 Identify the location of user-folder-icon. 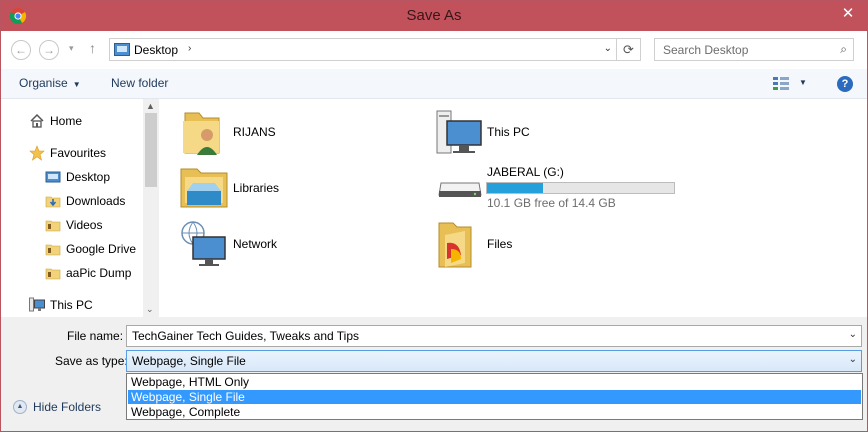
(201, 133).